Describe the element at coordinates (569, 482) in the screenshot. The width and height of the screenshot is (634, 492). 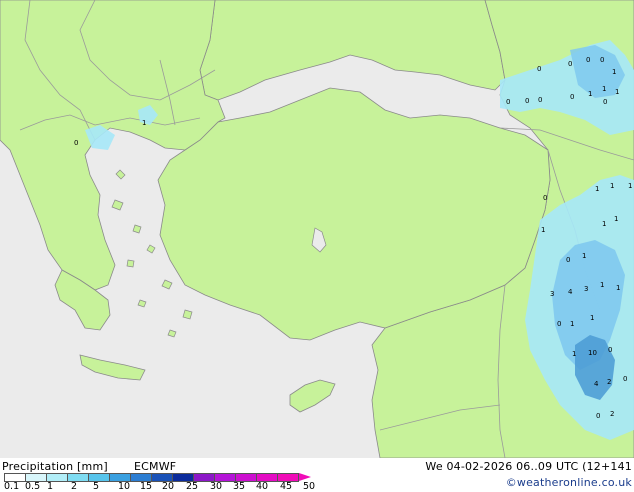
I see `credit-link: ©weatheronline.co.uk` at that location.